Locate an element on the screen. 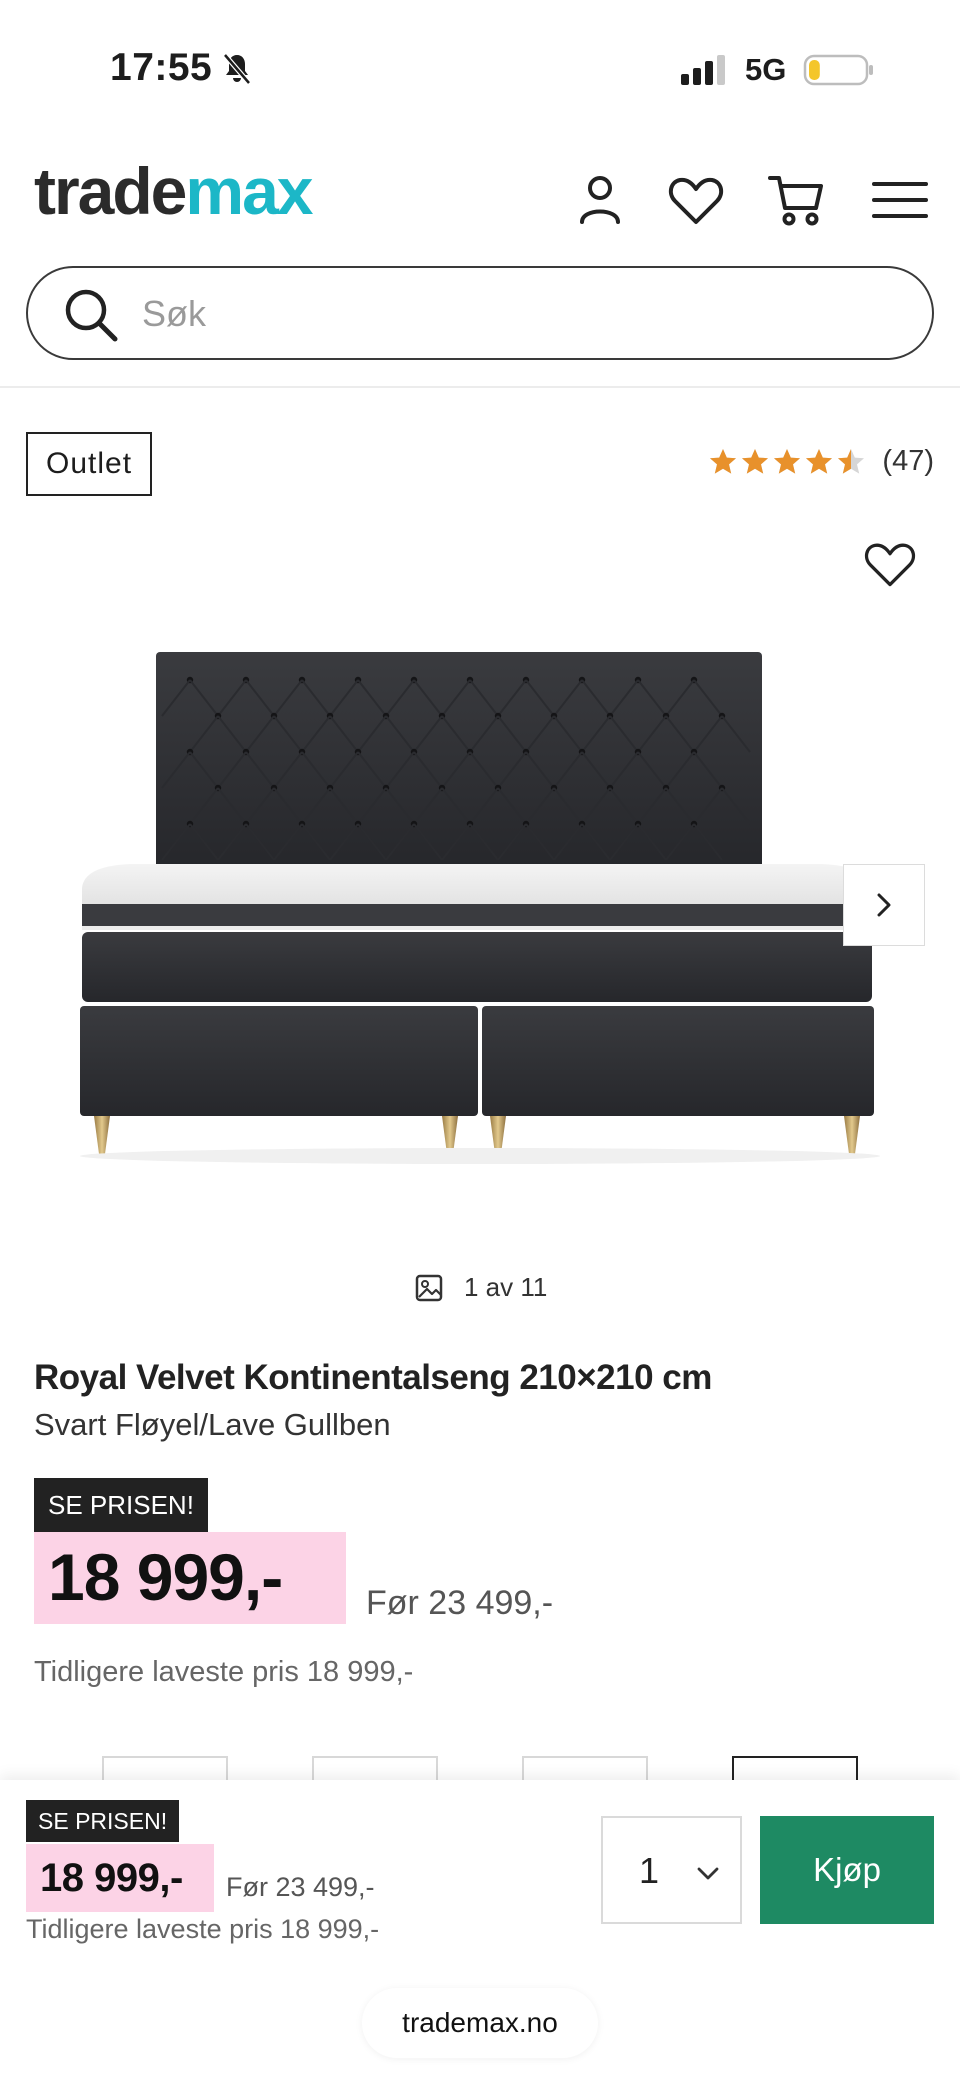 This screenshot has width=960, height=2086. battery-icon is located at coordinates (838, 70).